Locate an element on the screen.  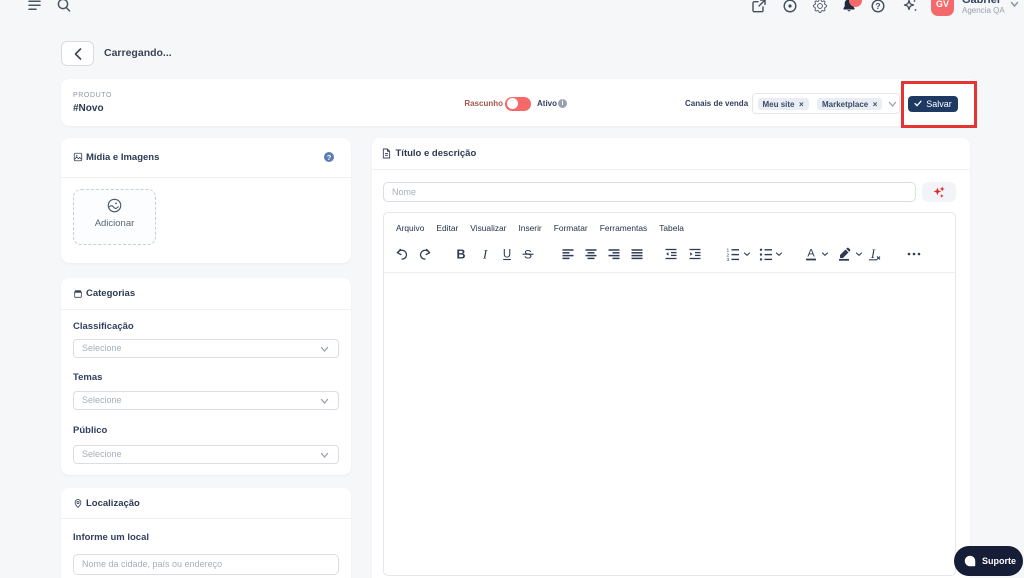
svg-text: U is located at coordinates (507, 254).